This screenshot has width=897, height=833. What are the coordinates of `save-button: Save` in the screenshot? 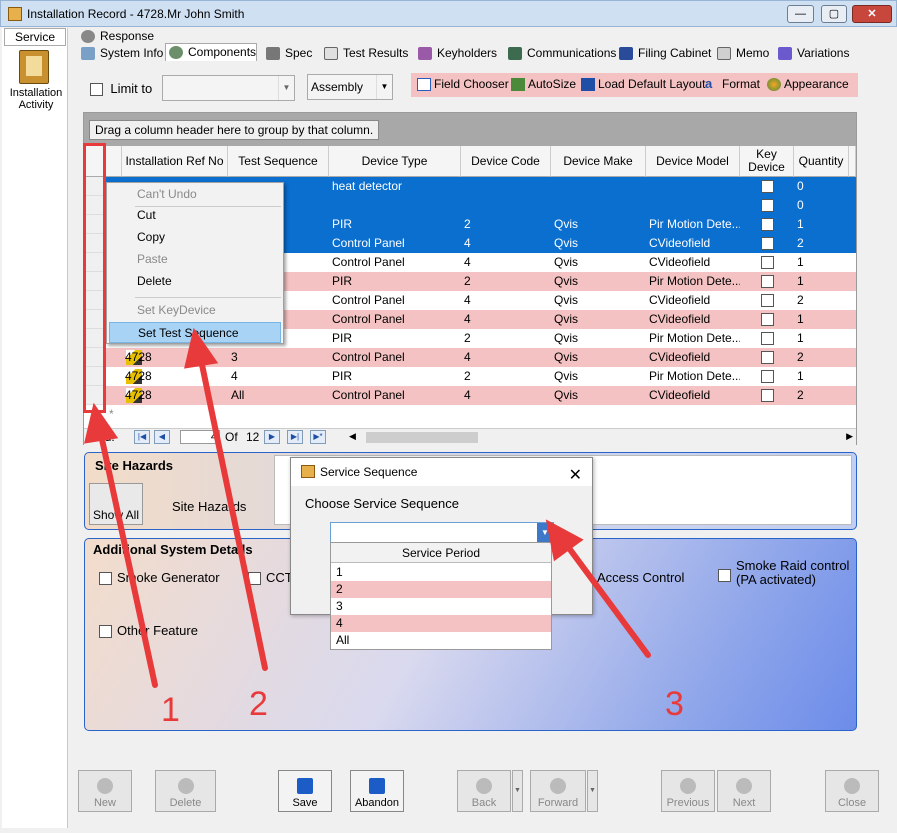 It's located at (305, 791).